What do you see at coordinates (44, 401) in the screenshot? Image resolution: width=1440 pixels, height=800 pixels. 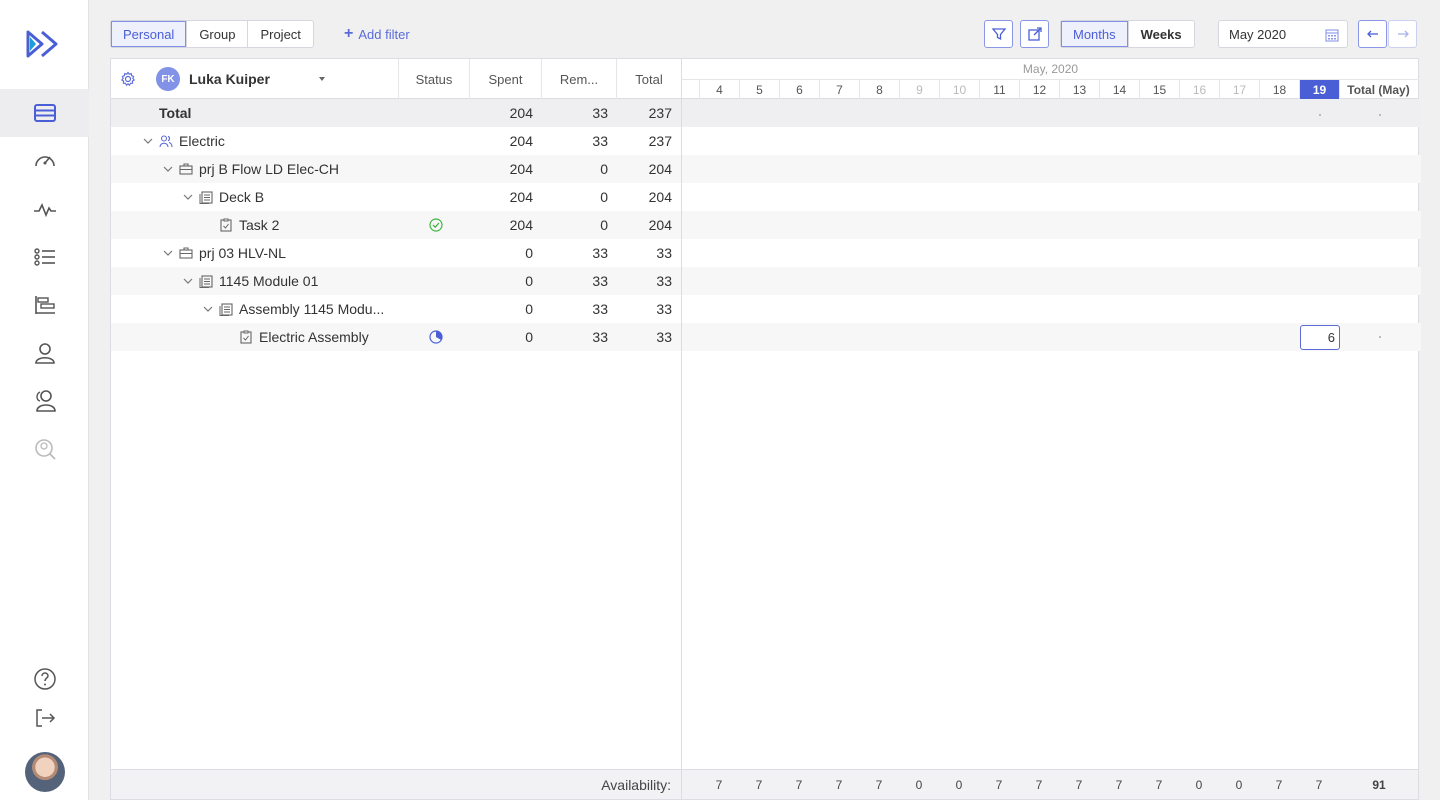 I see `nav-users` at bounding box center [44, 401].